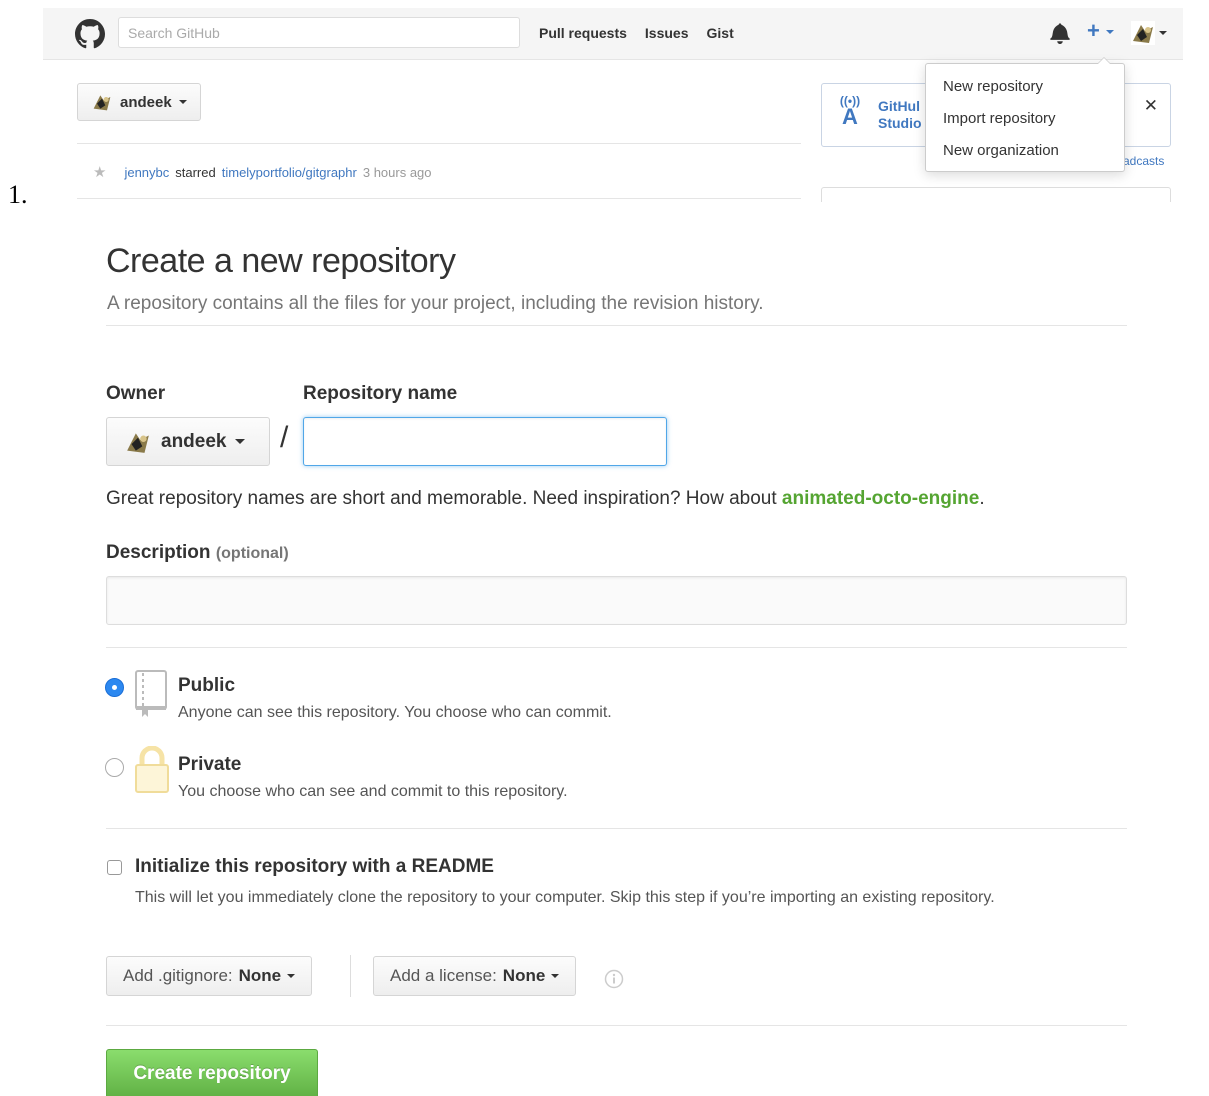 This screenshot has height=1096, width=1209. What do you see at coordinates (146, 172) in the screenshot?
I see `feed-actor-link: jennybc` at bounding box center [146, 172].